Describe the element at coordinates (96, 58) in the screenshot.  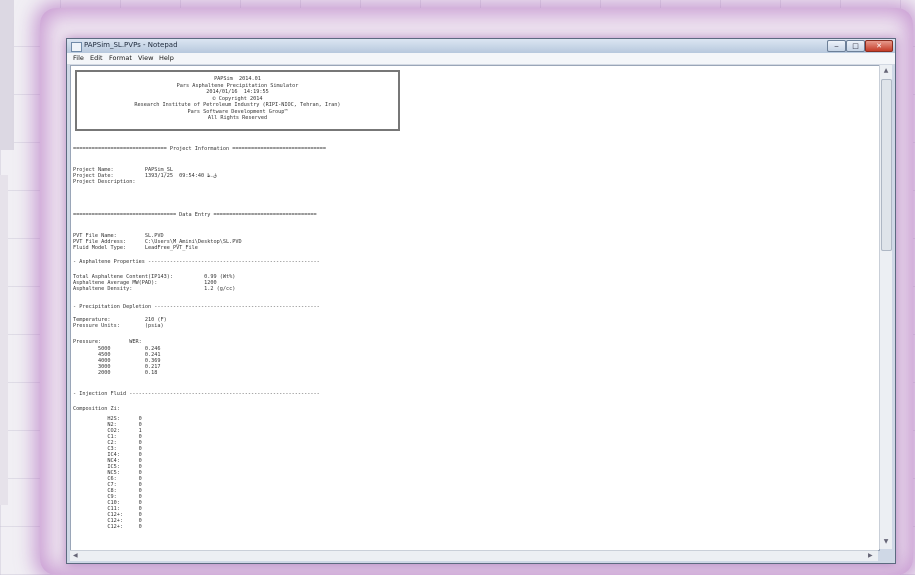
I see `menu-edit: Edit` at that location.